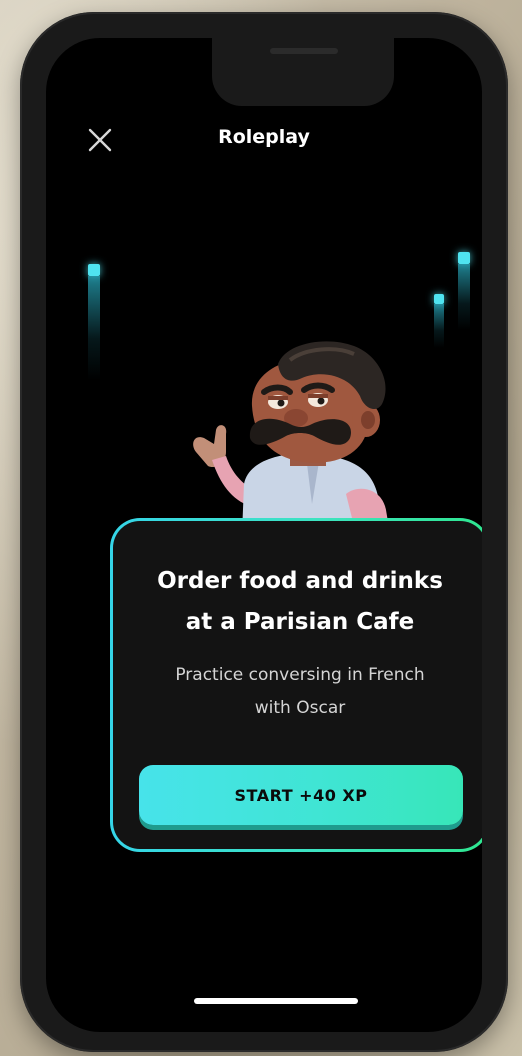  Describe the element at coordinates (304, 51) in the screenshot. I see `speaker-grille` at that location.